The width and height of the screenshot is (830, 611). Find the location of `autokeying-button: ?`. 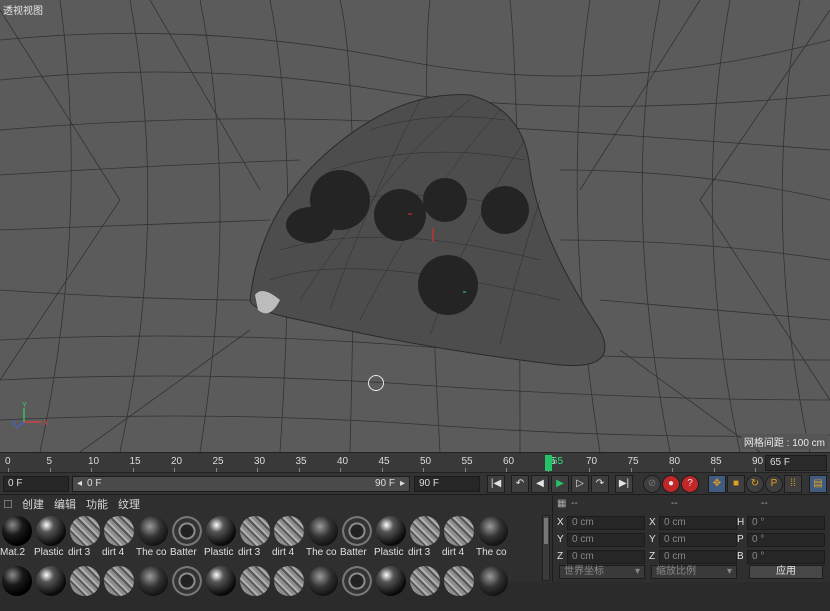

autokeying-button: ? is located at coordinates (690, 484).